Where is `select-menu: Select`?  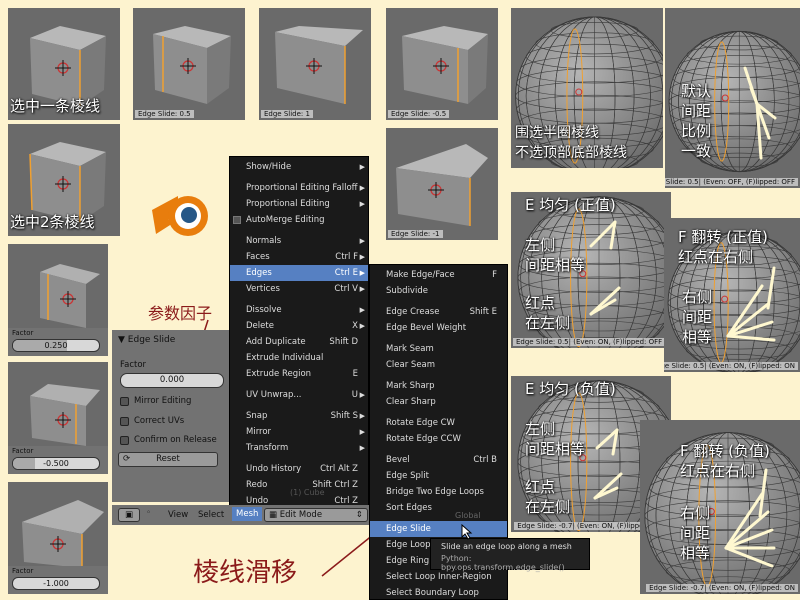
select-menu: Select is located at coordinates (211, 515).